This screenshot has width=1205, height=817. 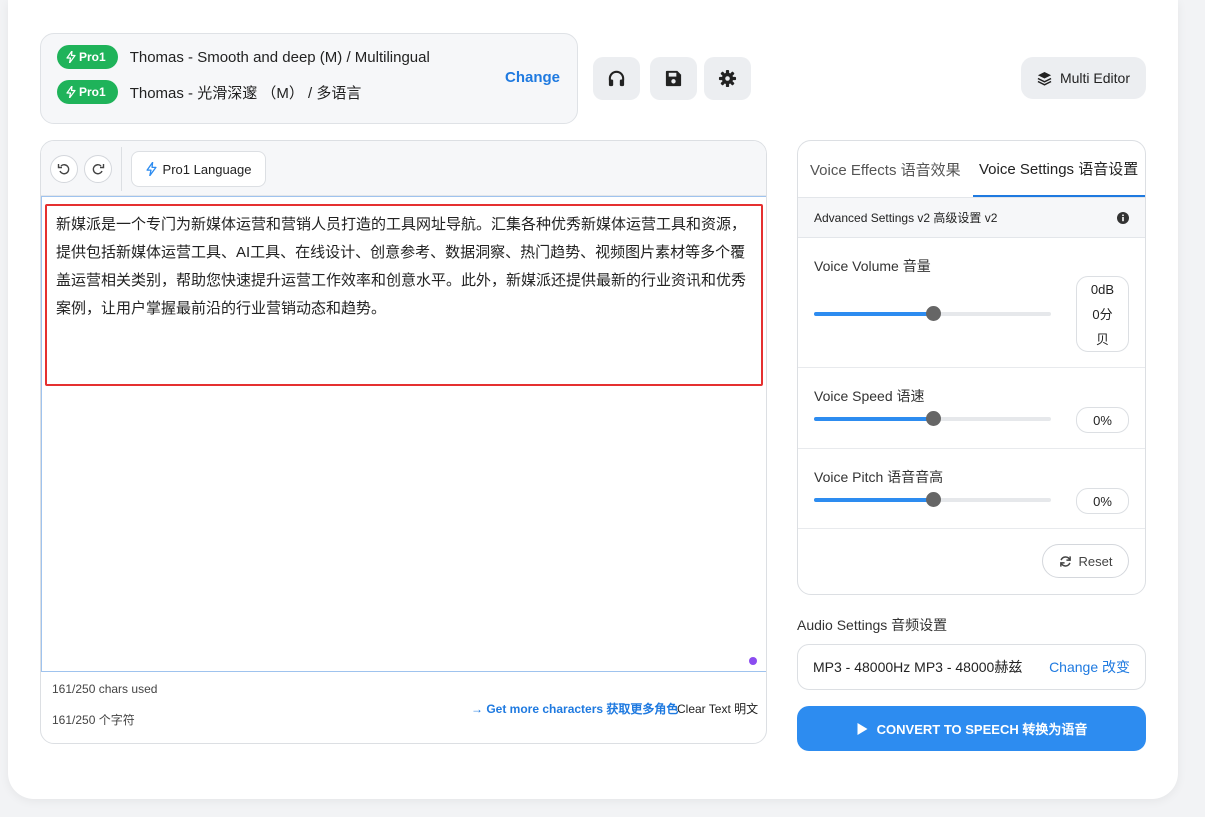 I want to click on reset-button: Reset, so click(x=1085, y=561).